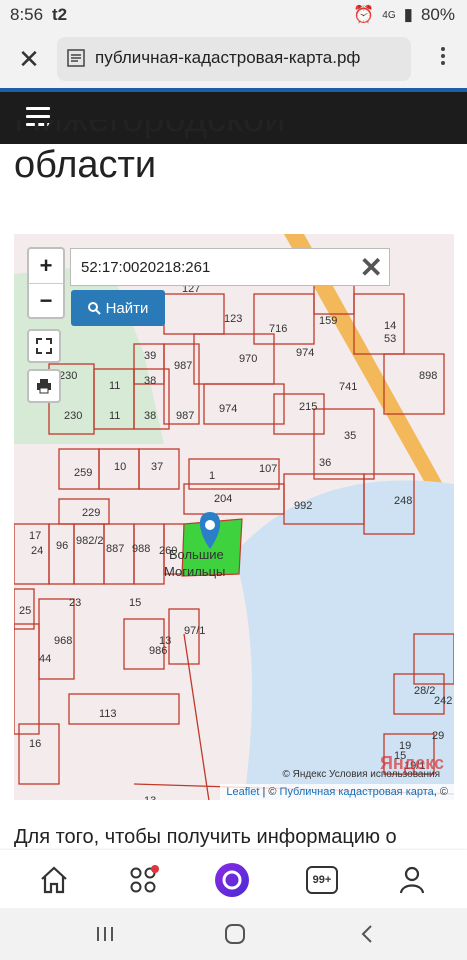  What do you see at coordinates (91, 513) in the screenshot?
I see `plot-number: 229` at bounding box center [91, 513].